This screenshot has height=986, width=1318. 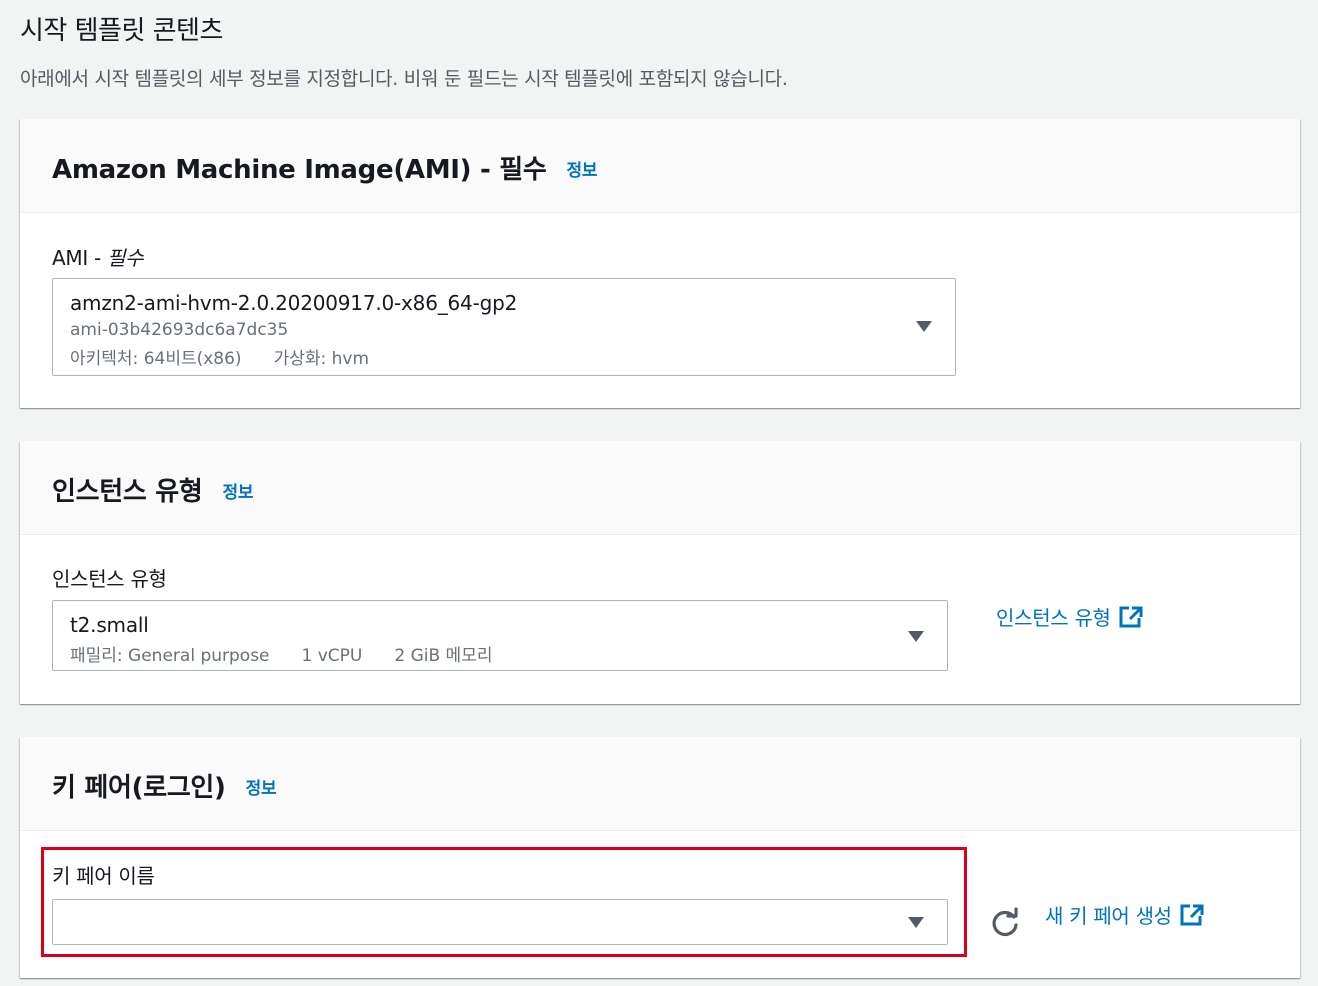 I want to click on keypair-panel-header: 키 페어(로그인) 정보, so click(x=660, y=784).